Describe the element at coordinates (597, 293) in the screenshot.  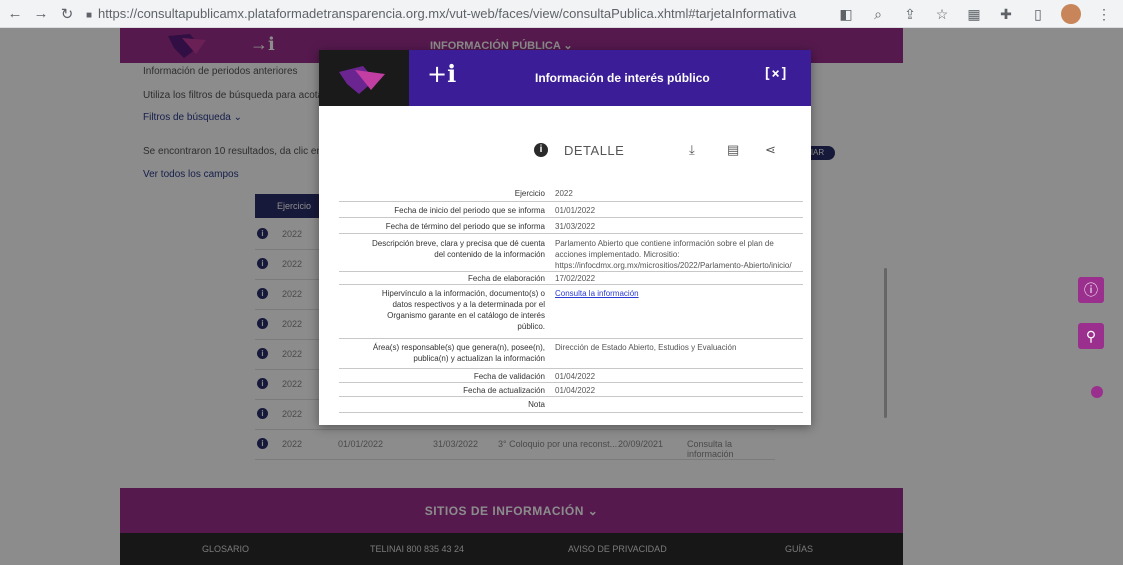
I see `consulta-informacion-link: Consulta la información` at that location.